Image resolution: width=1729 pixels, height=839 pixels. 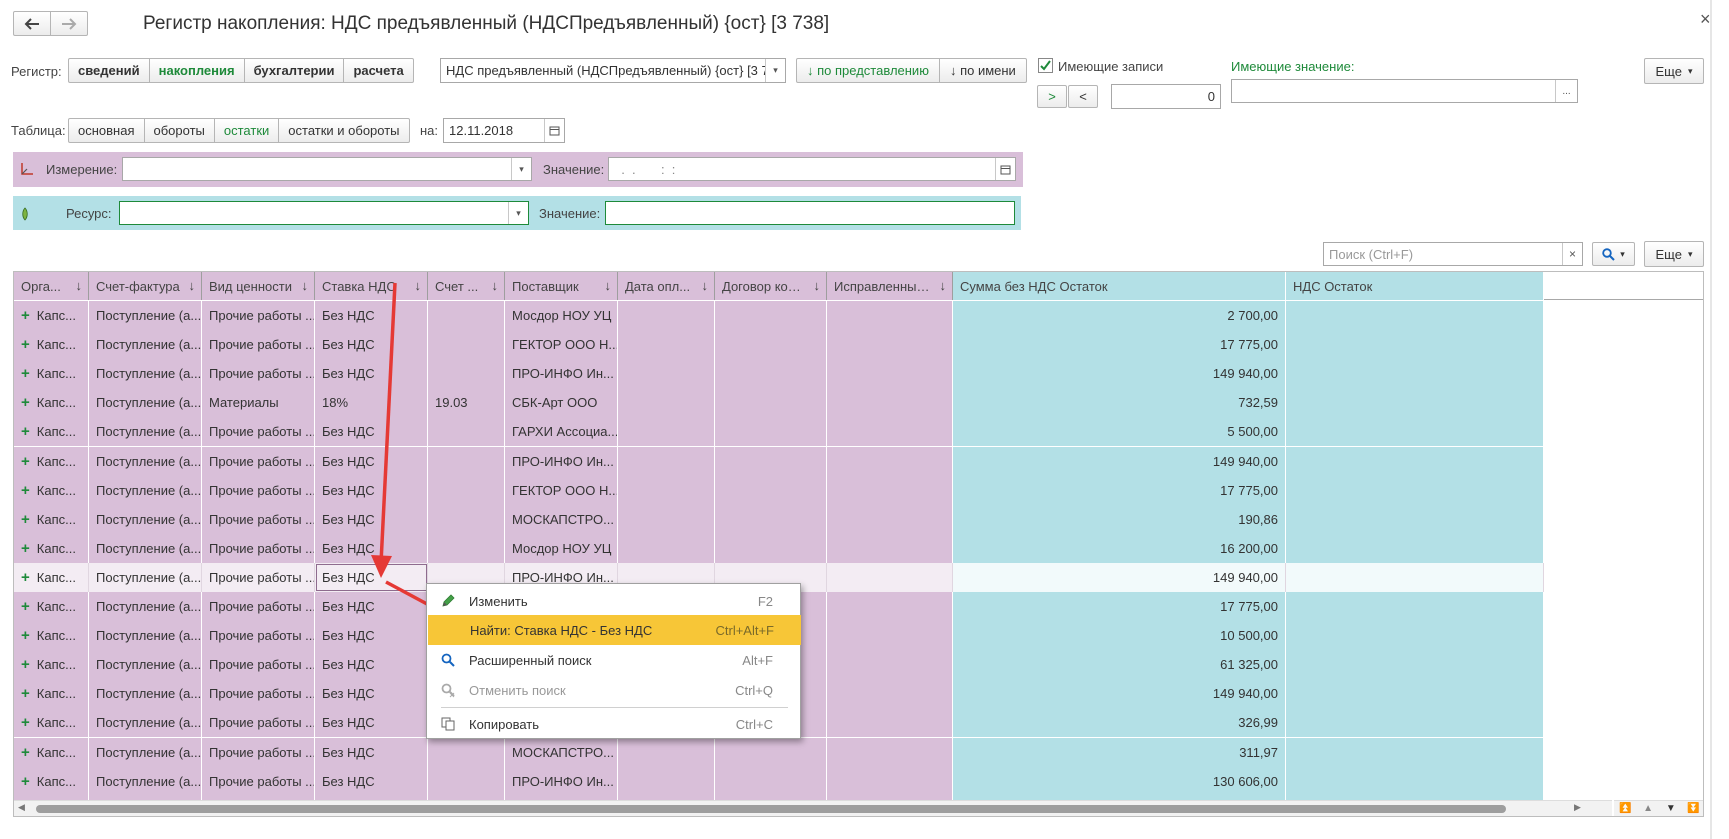 I want to click on column-header-5: Поставщик ↓, so click(x=561, y=286).